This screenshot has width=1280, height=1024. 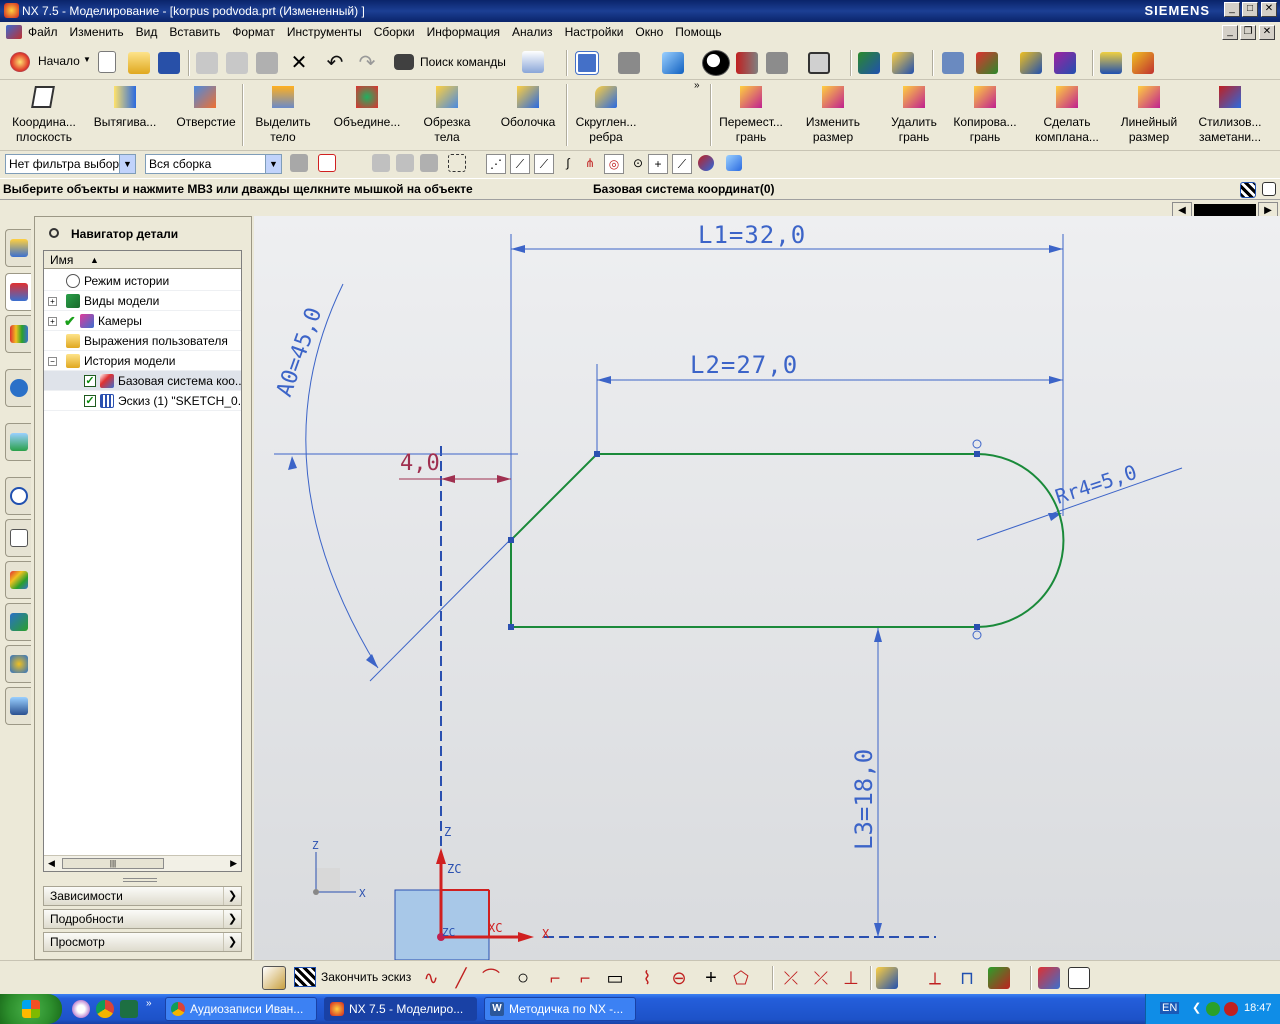 I want to click on extract-body-button: Выделить тело, so click(x=283, y=115).